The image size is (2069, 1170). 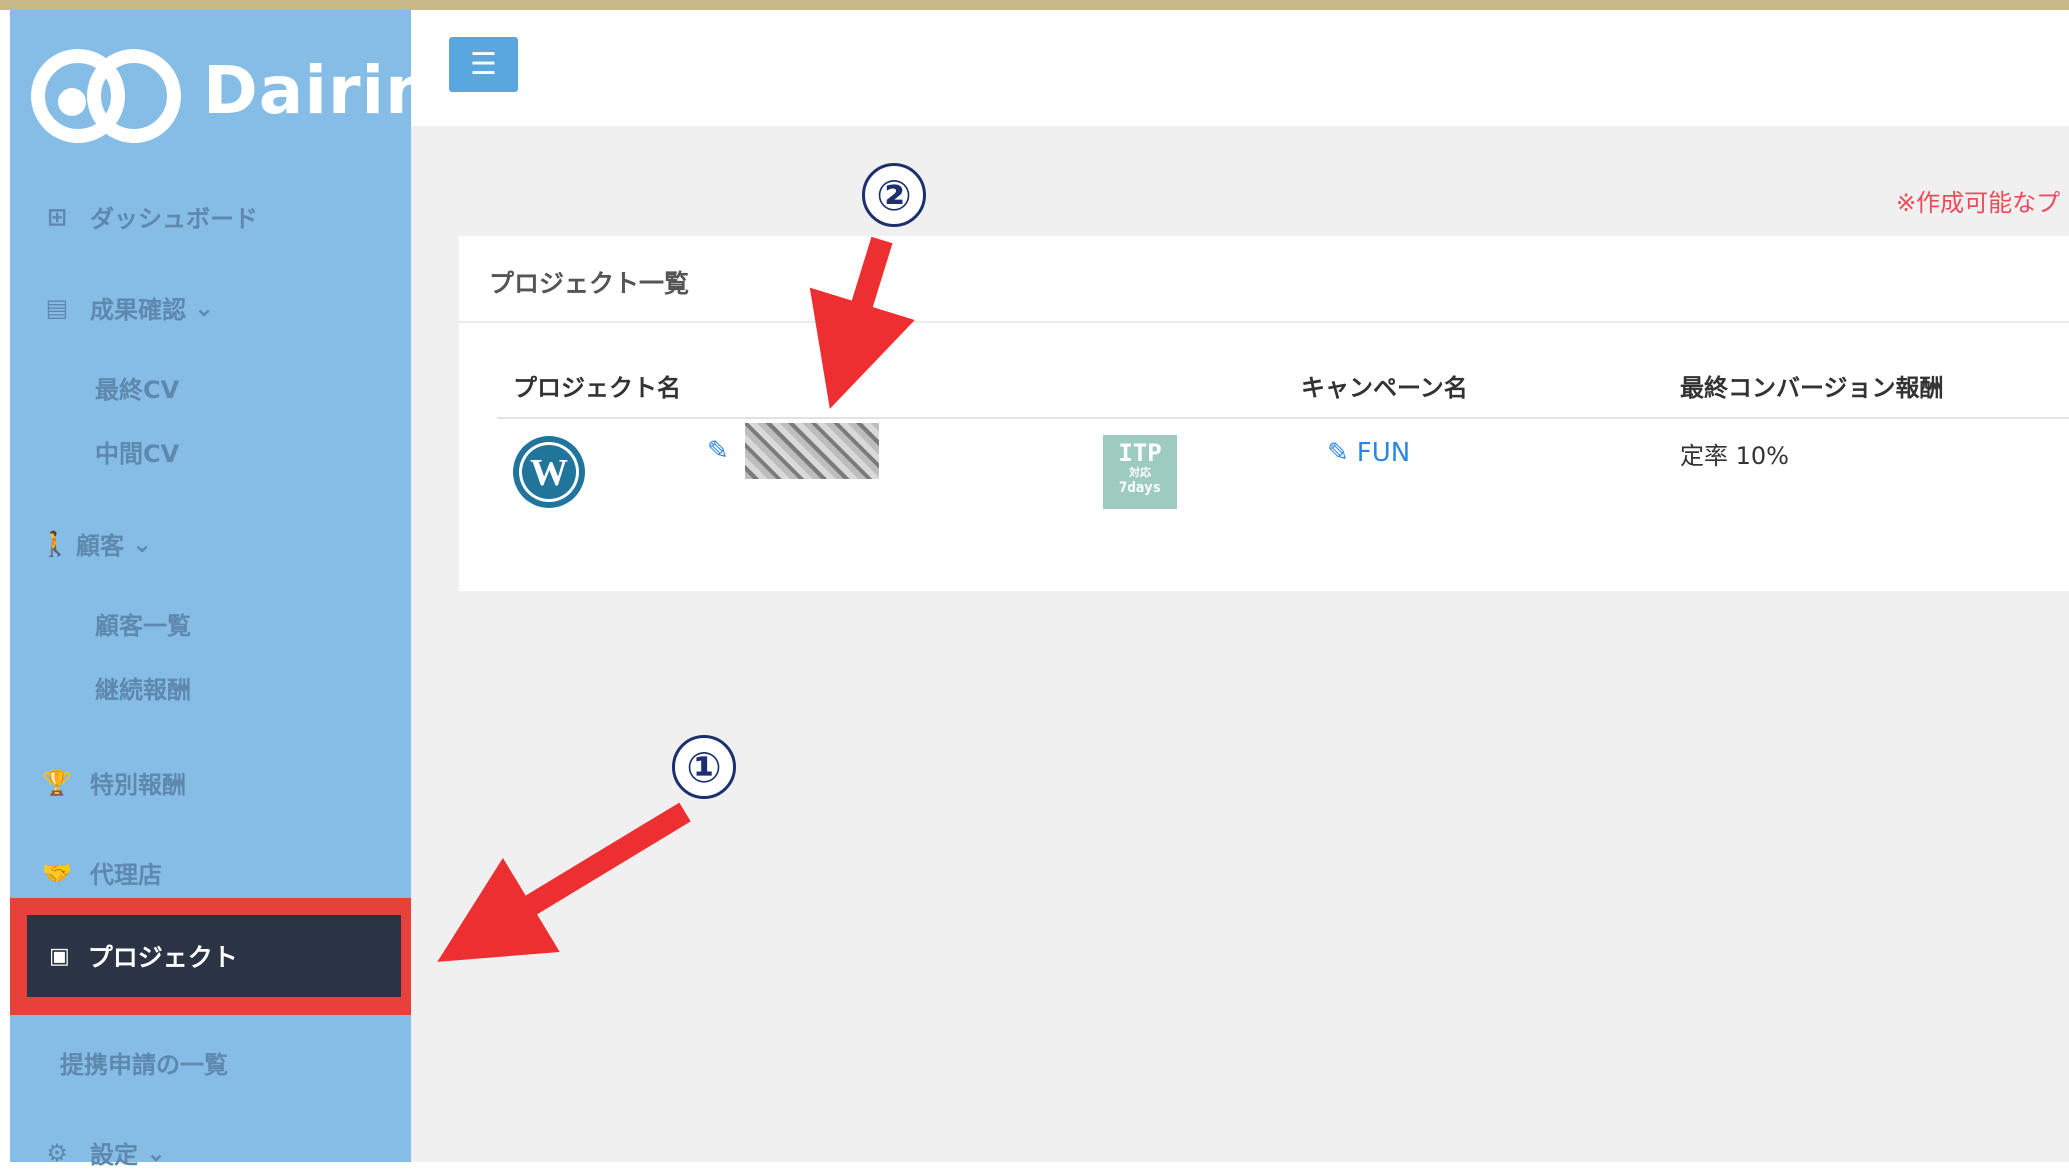 I want to click on arrow-to-project-menu, so click(x=564, y=882).